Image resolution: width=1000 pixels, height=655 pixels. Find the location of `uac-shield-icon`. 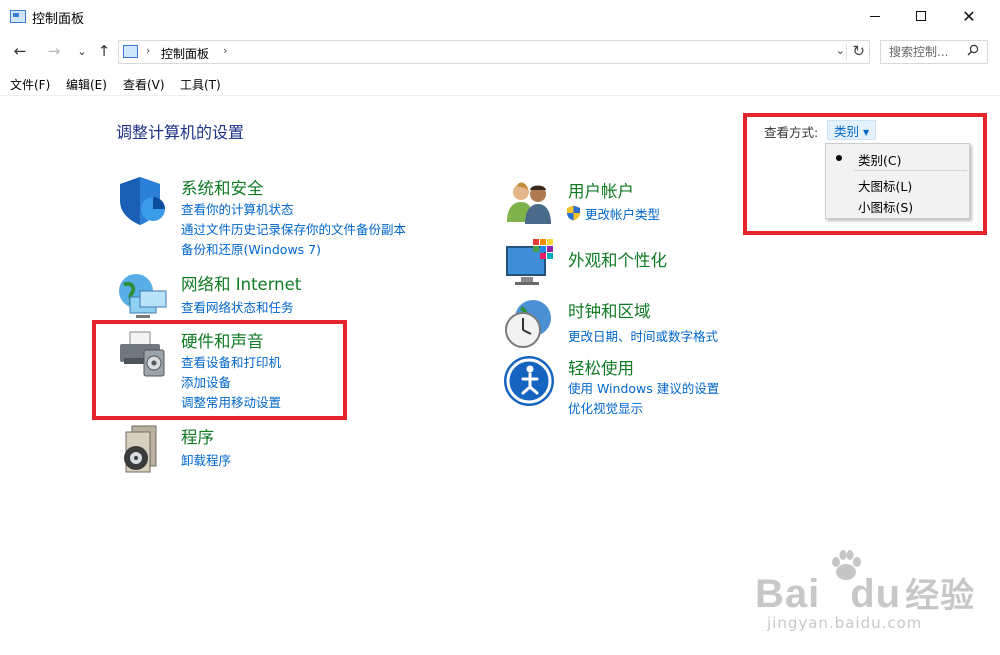

uac-shield-icon is located at coordinates (573, 213).